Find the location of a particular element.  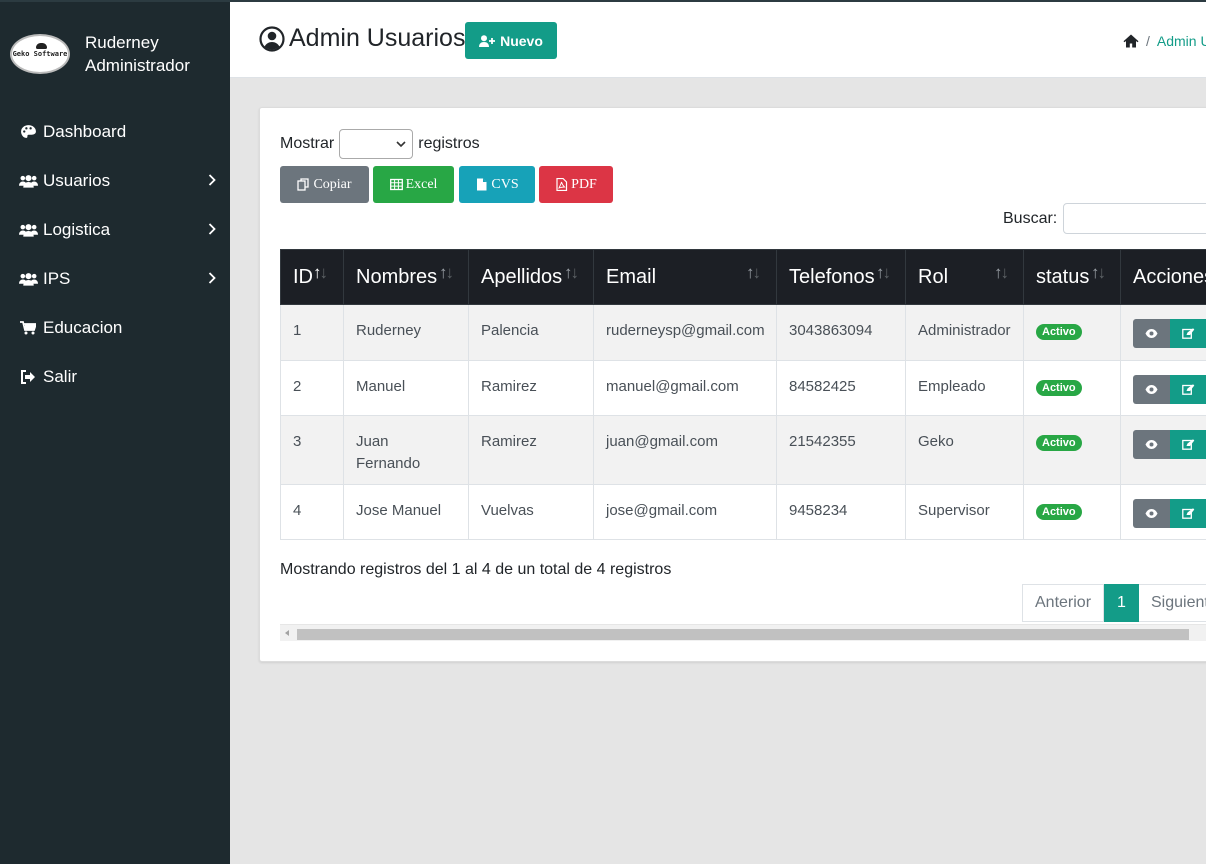

copy-button: Copiar is located at coordinates (324, 184).